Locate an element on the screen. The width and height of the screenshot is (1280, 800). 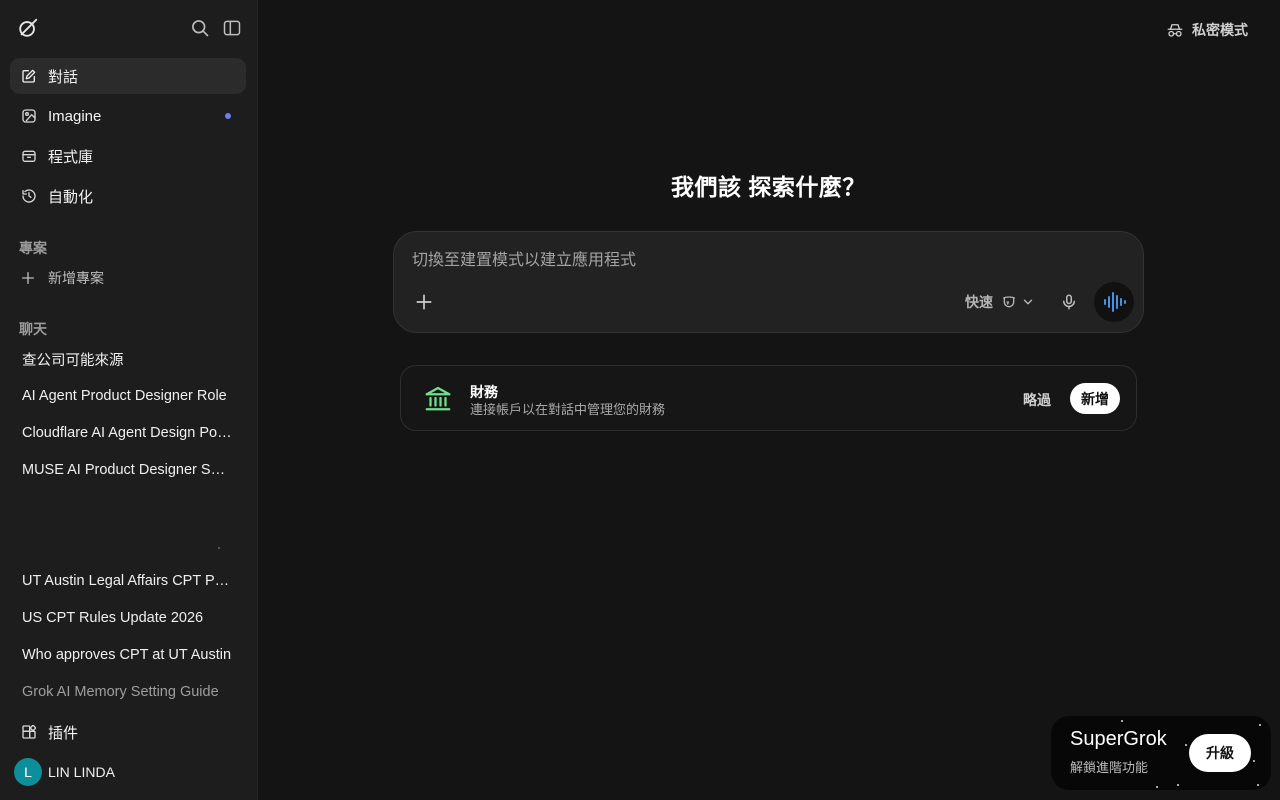
automation-icon is located at coordinates (29, 196).